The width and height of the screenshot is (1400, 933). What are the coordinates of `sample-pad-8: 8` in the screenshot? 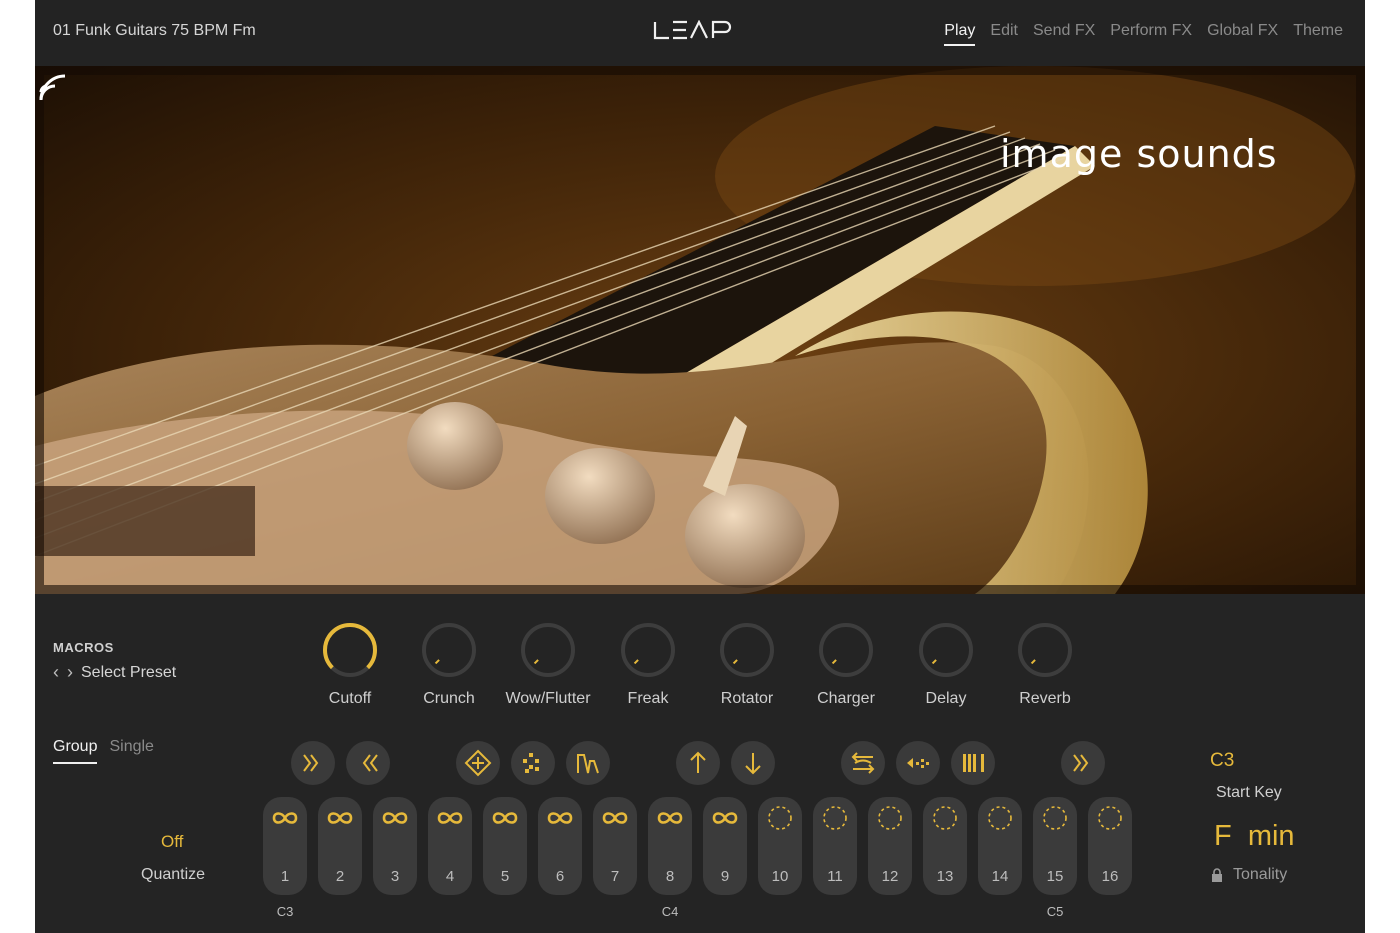 It's located at (670, 846).